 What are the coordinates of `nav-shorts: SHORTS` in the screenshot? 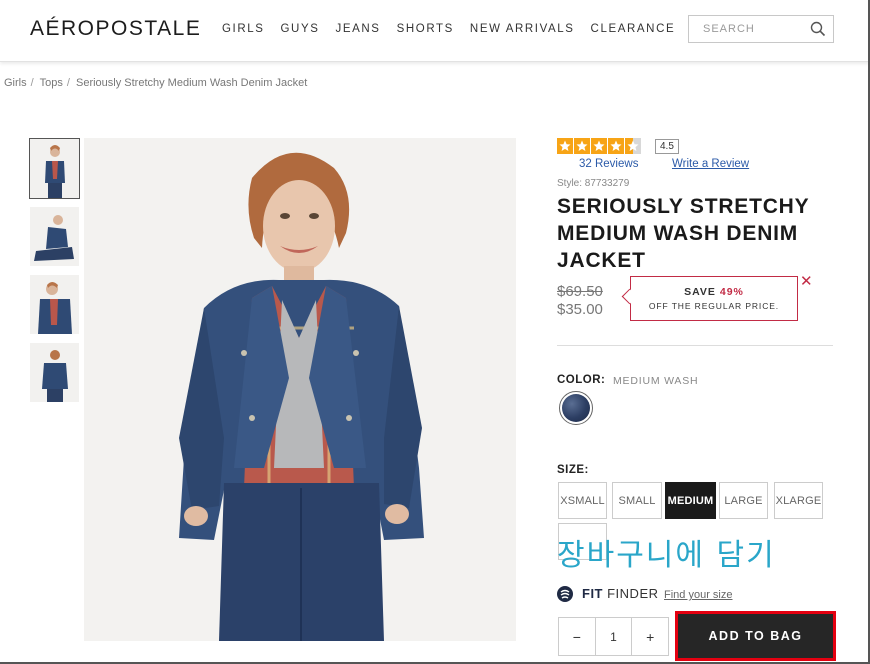 It's located at (425, 29).